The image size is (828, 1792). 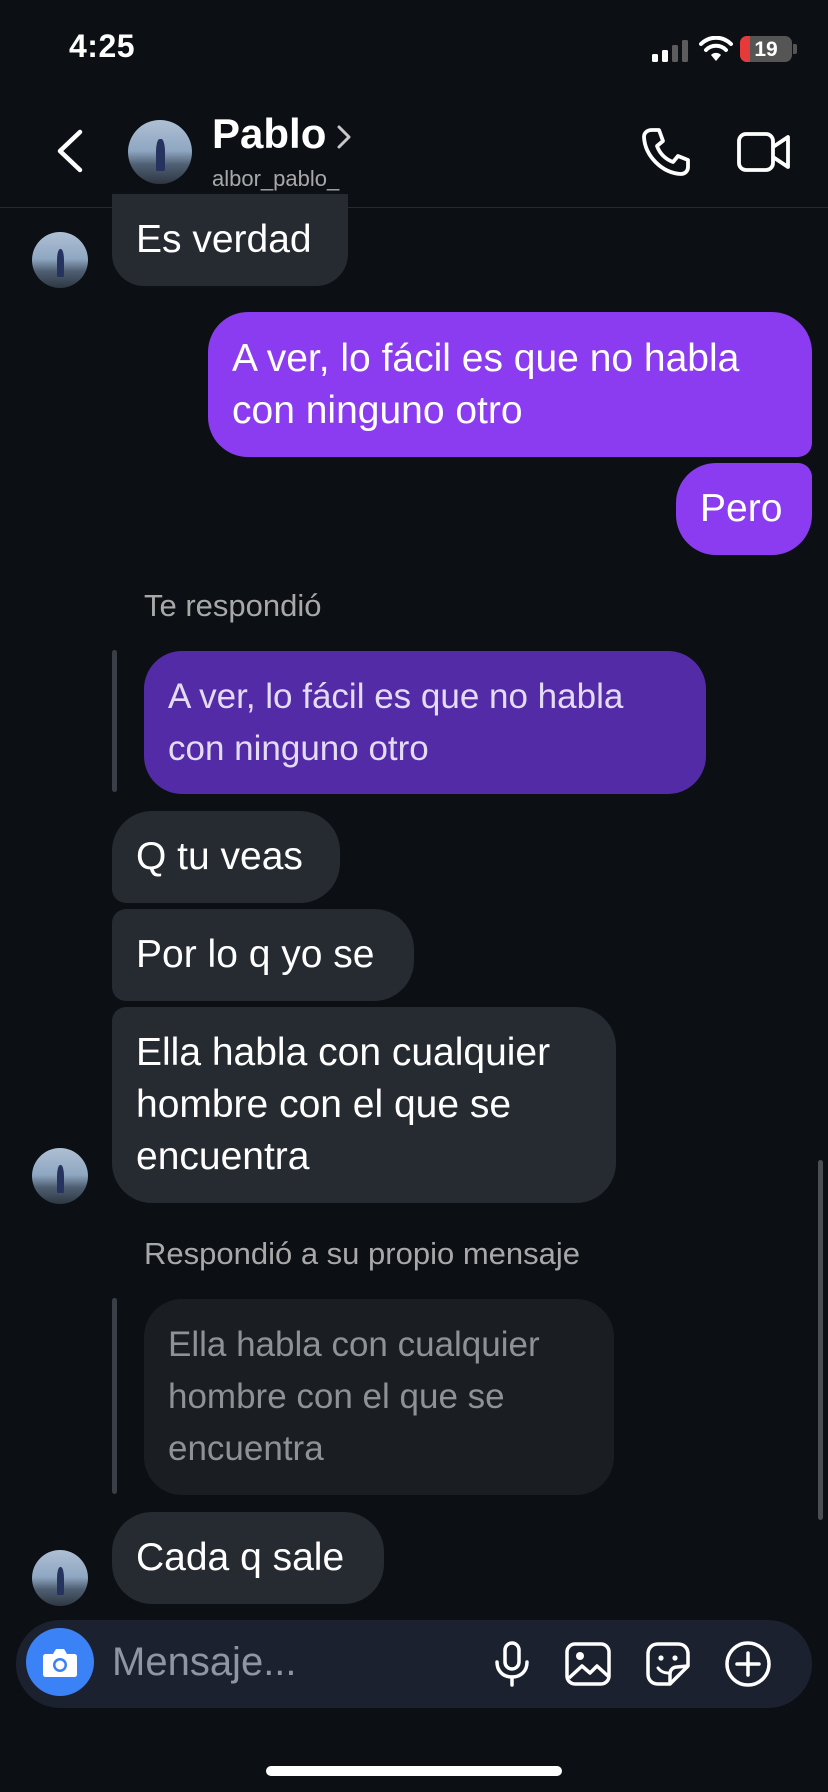 What do you see at coordinates (748, 1664) in the screenshot?
I see `plus-circle-icon` at bounding box center [748, 1664].